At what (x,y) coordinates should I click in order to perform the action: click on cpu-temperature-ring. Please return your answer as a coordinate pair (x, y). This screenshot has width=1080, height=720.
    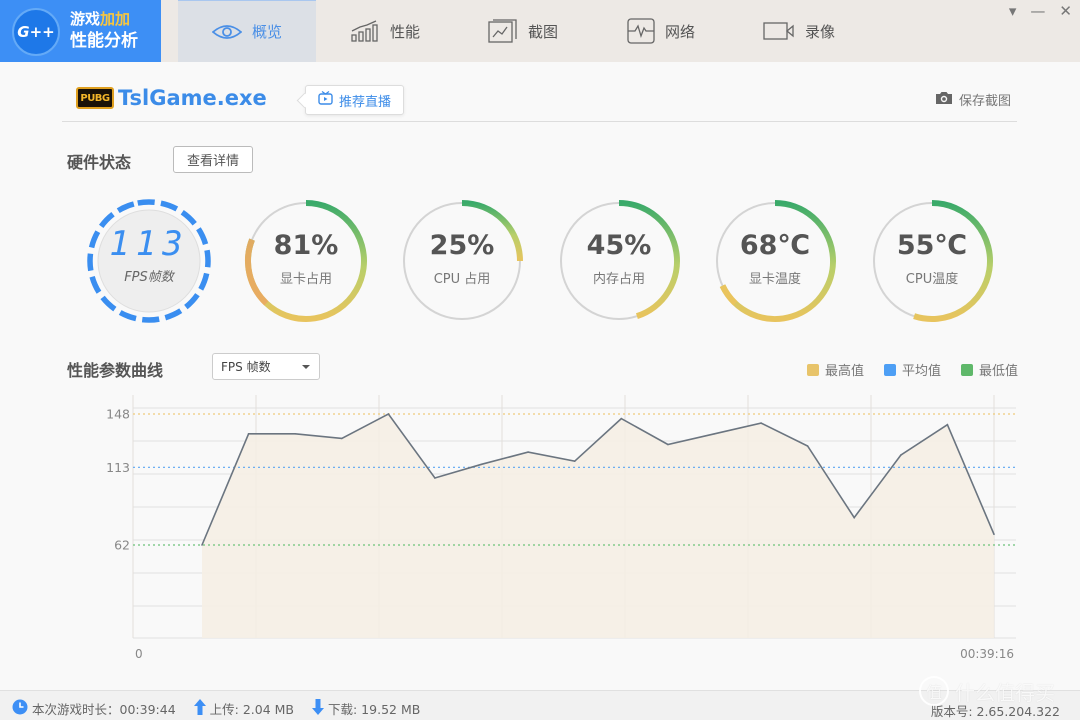
    Looking at the image, I should click on (933, 261).